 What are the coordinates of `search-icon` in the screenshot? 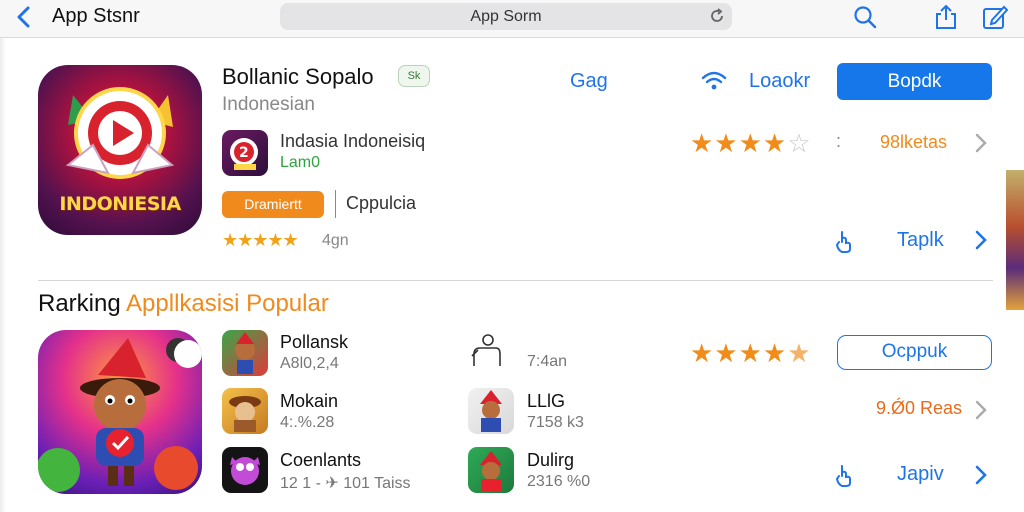 It's located at (865, 17).